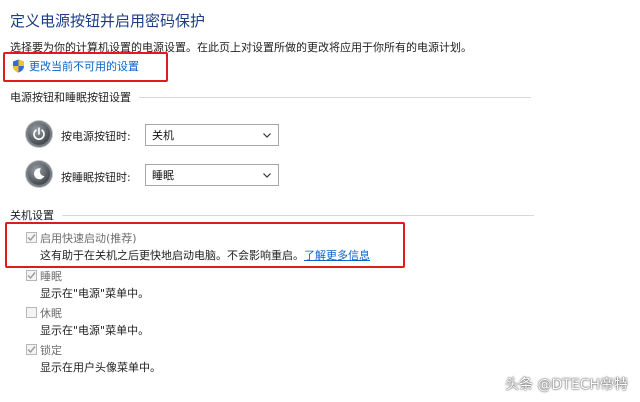 This screenshot has width=640, height=402. I want to click on fast-startup-checkbox, so click(31, 237).